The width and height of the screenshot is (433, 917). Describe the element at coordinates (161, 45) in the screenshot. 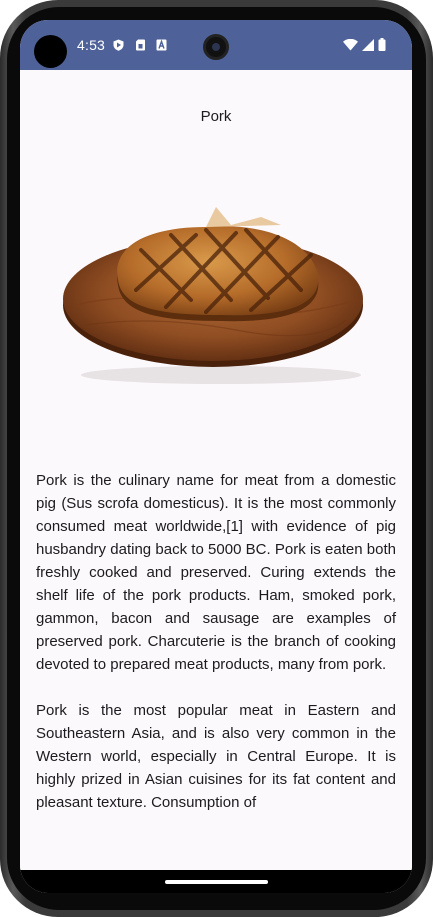

I see `font-a-icon` at that location.